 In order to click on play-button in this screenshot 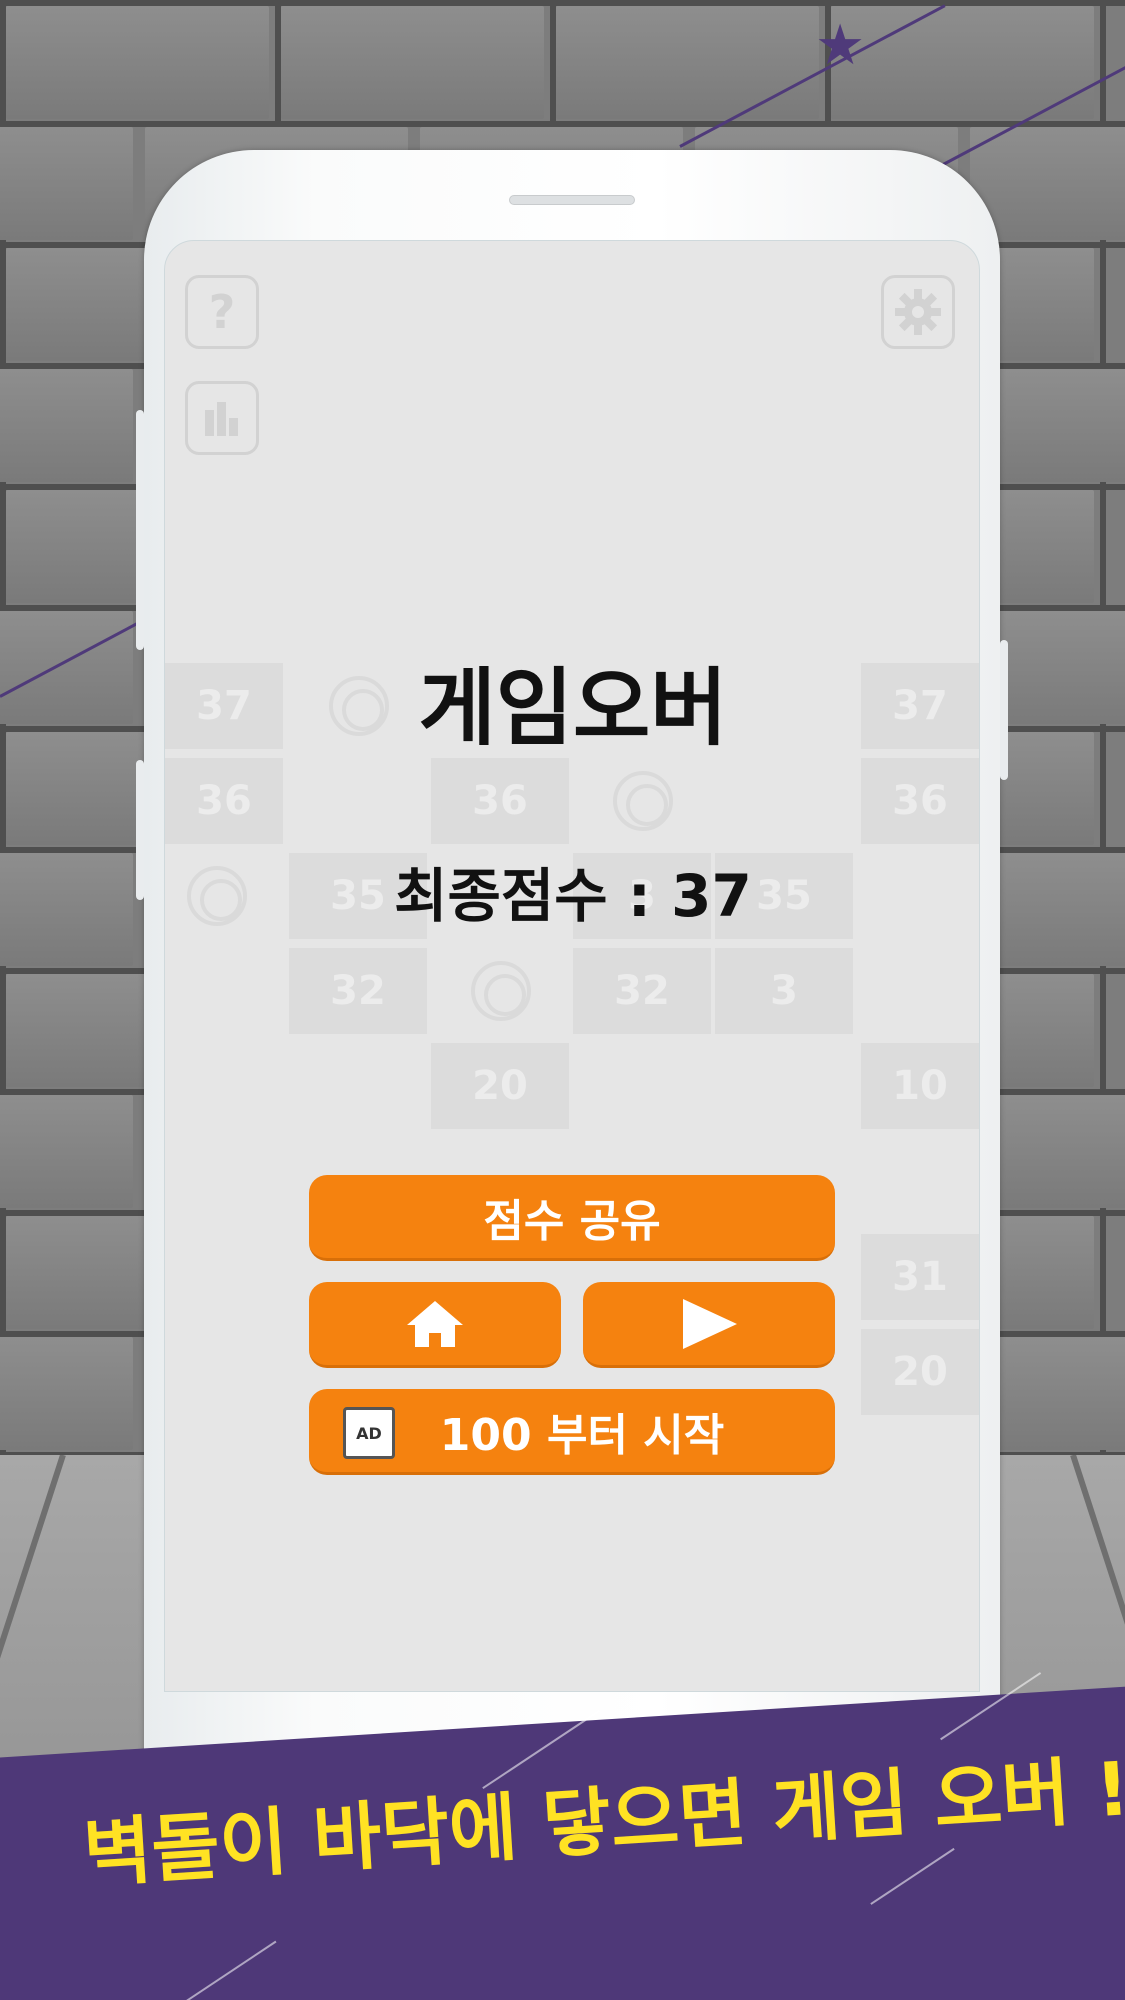, I will do `click(709, 1325)`.